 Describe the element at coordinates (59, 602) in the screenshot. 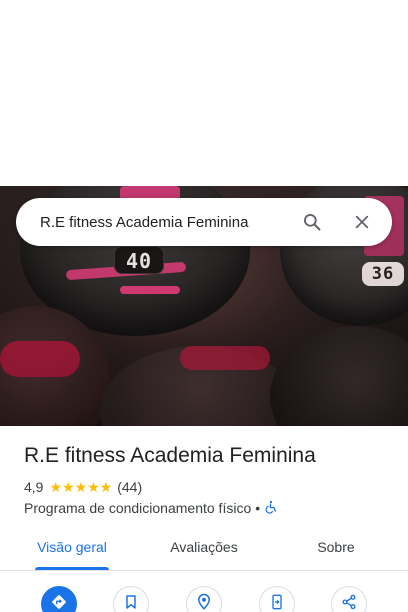

I see `directions-icon` at that location.